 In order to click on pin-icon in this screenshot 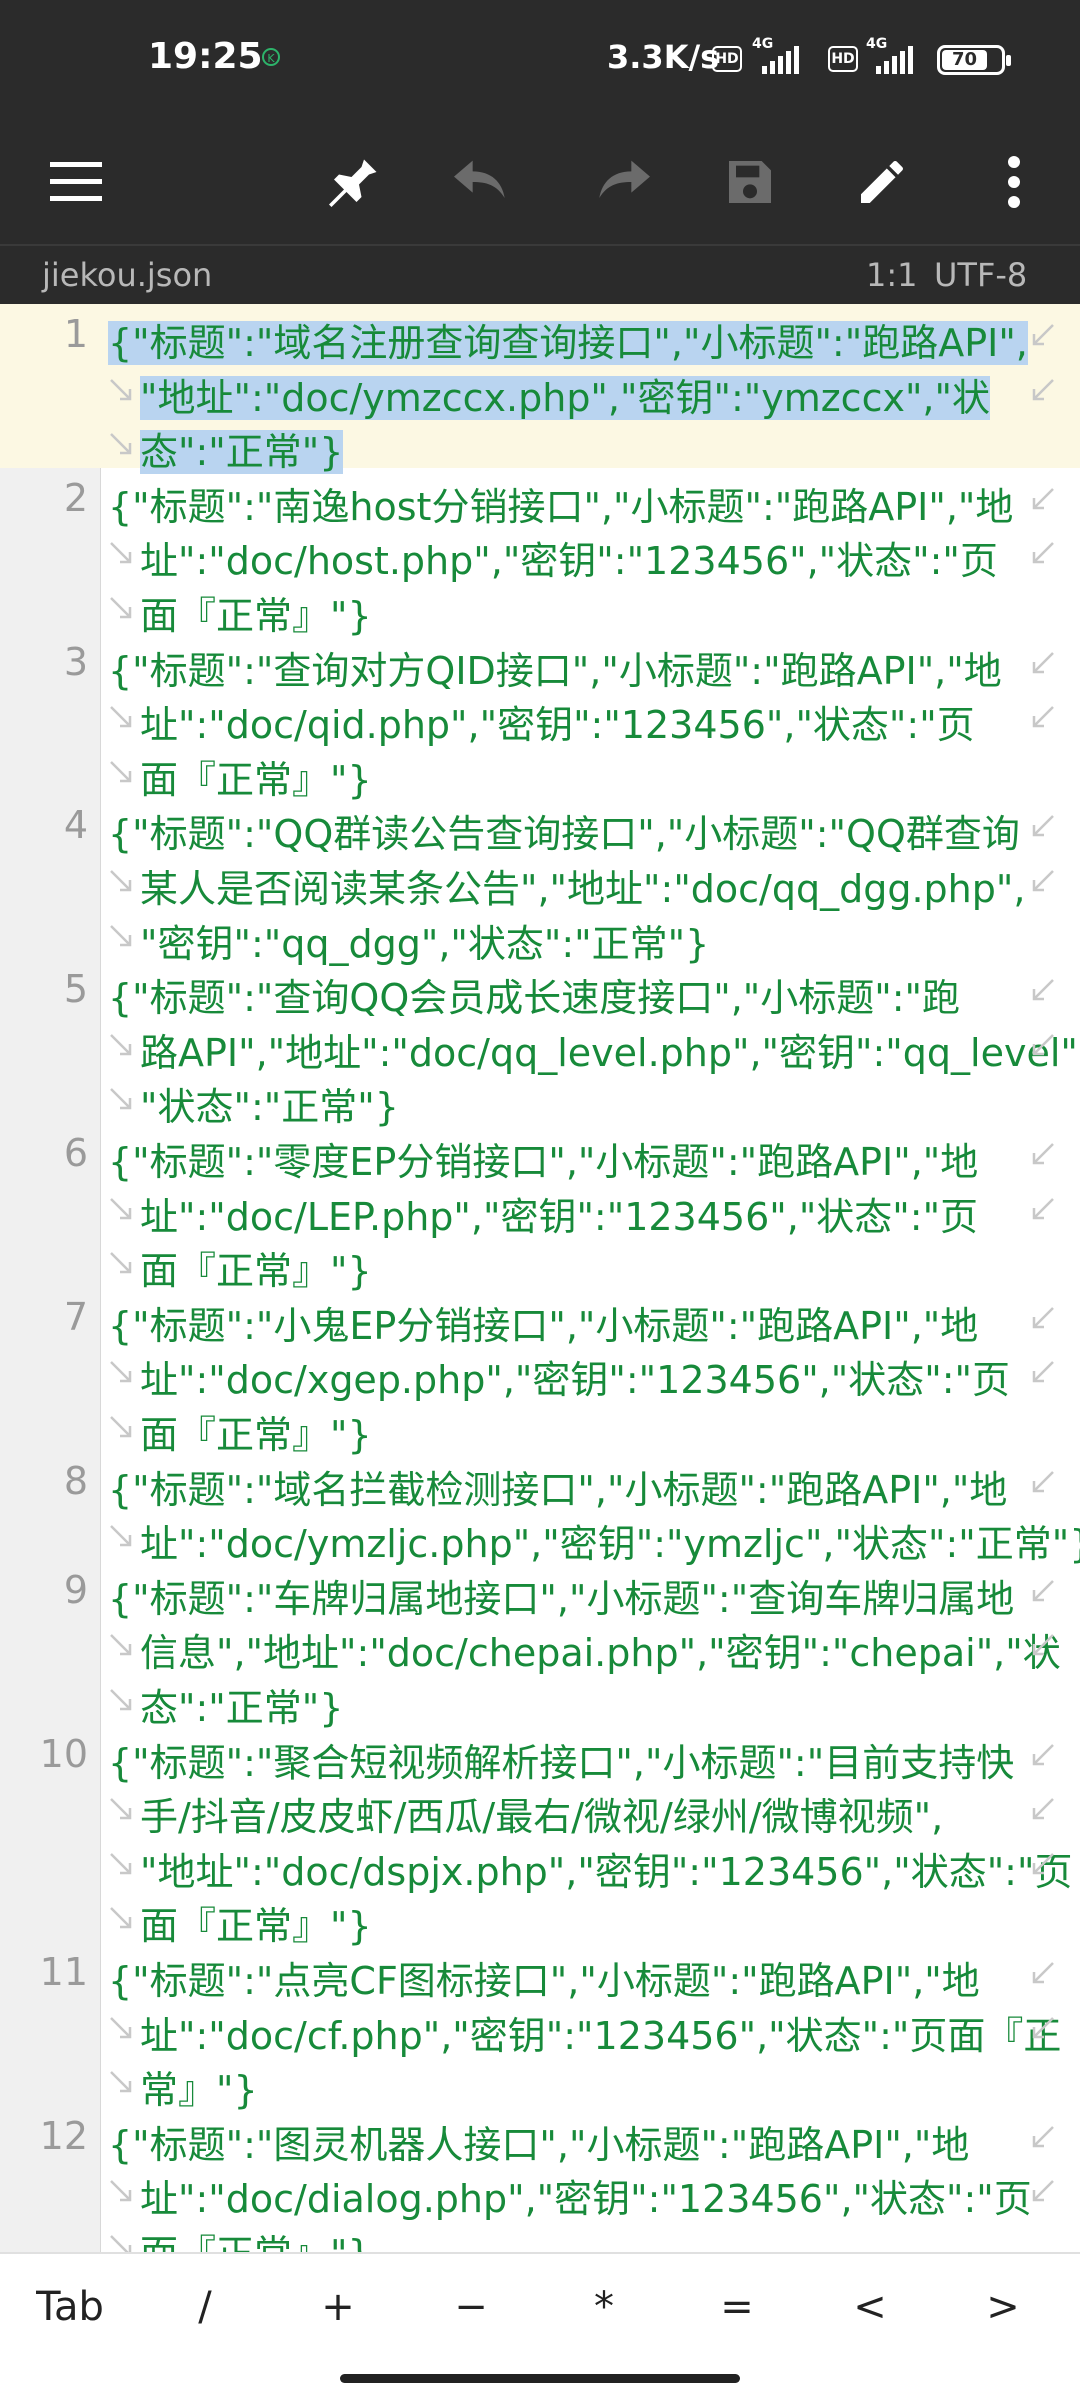, I will do `click(354, 182)`.